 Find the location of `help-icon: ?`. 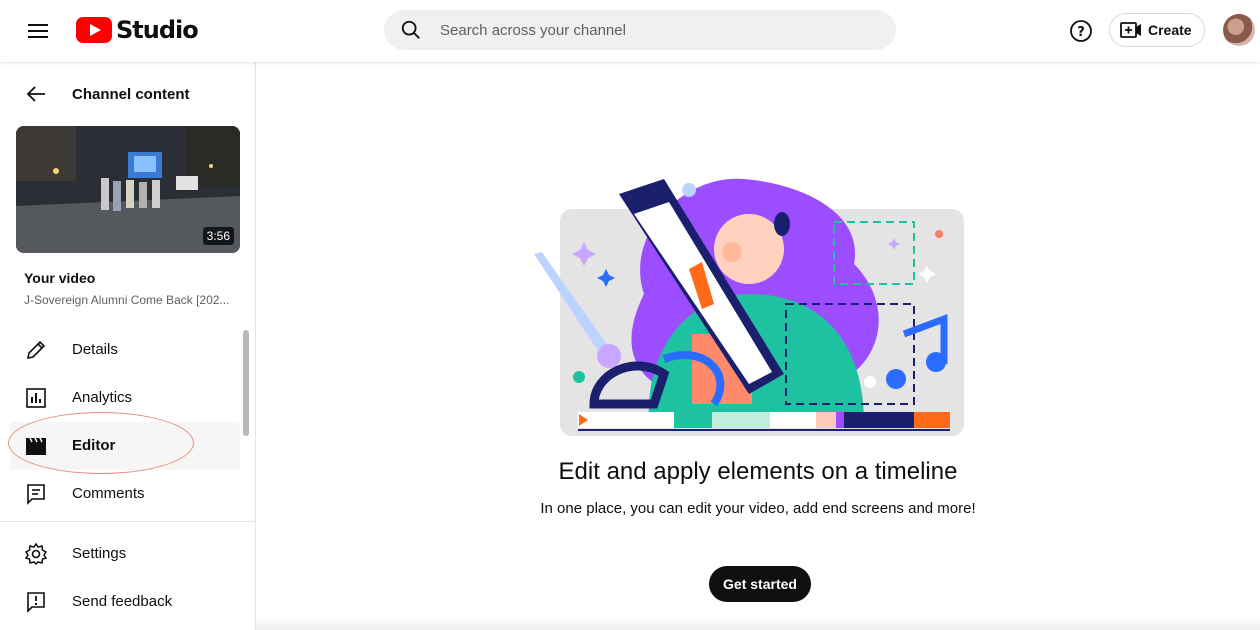

help-icon: ? is located at coordinates (1081, 31).